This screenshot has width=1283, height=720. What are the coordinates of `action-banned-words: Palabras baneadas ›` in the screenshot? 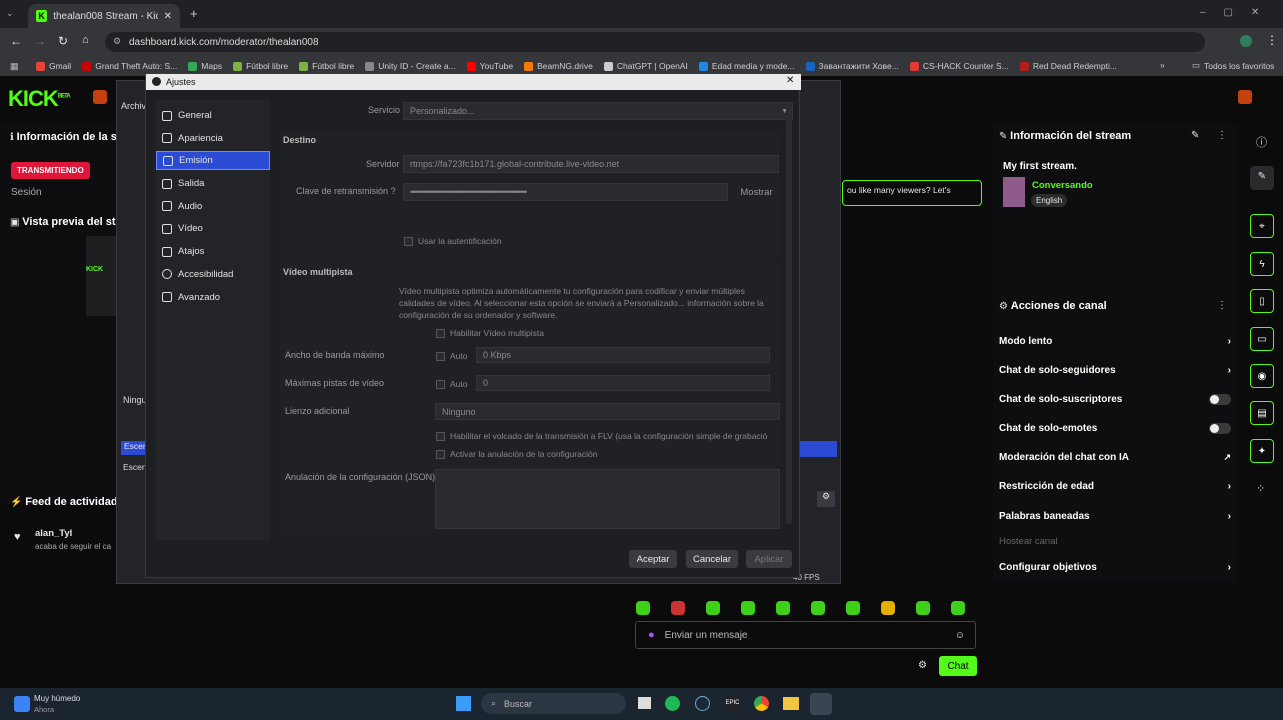 It's located at (1115, 516).